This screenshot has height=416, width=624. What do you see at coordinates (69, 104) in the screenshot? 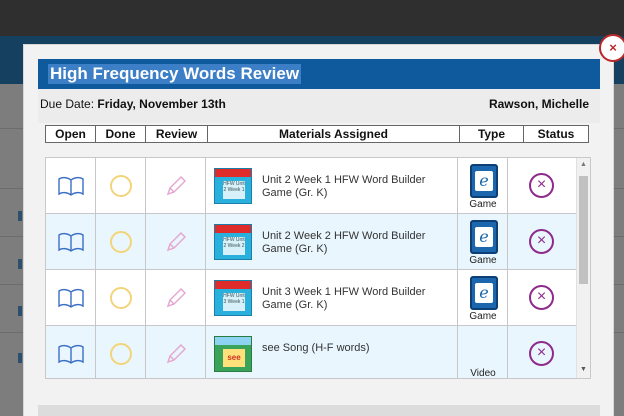
I see `due-date-label: Due Date:` at bounding box center [69, 104].